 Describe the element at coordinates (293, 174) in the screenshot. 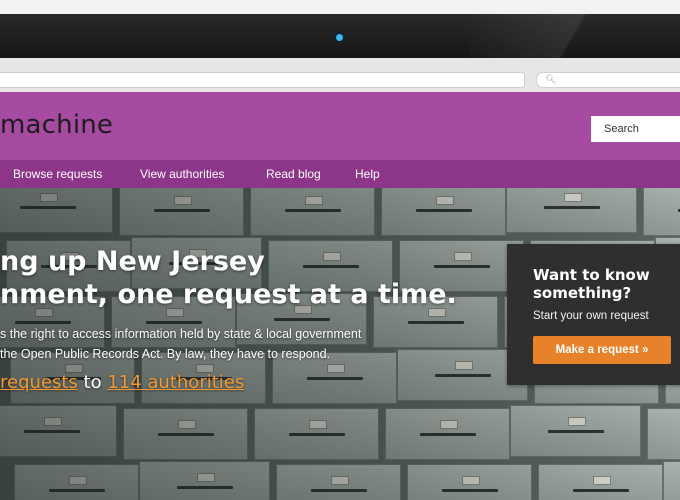

I see `nav-read-blog: Read blog` at that location.